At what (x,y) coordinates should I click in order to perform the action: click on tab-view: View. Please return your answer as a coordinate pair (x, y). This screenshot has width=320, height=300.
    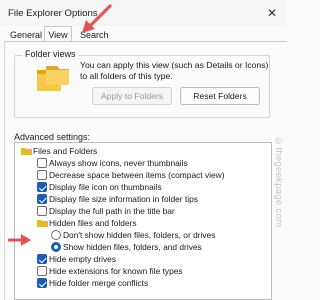
    Looking at the image, I should click on (58, 34).